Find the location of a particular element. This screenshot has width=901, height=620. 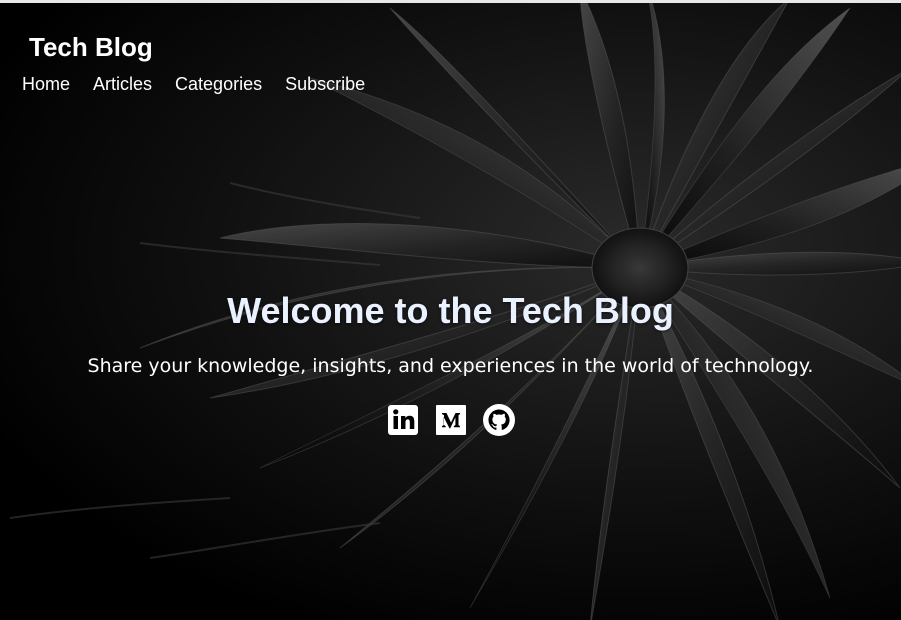

medium-link is located at coordinates (451, 420).